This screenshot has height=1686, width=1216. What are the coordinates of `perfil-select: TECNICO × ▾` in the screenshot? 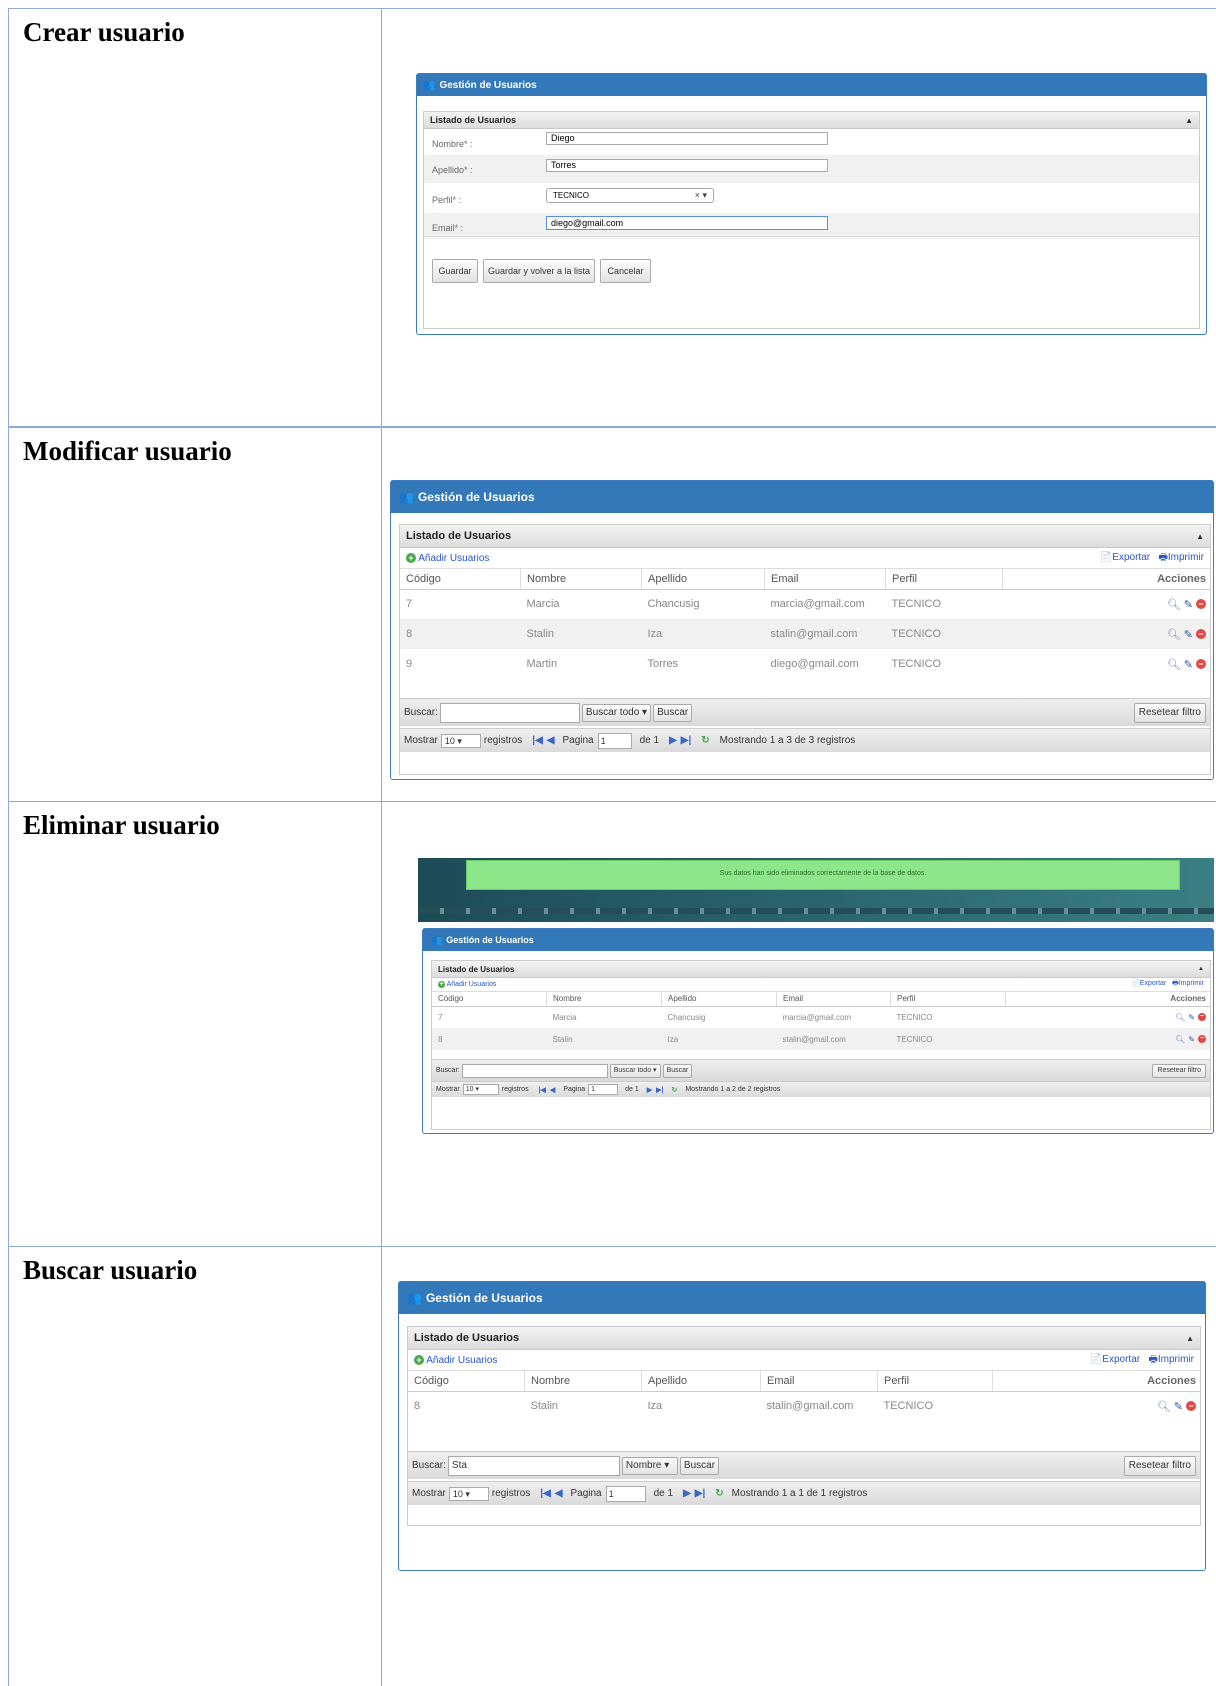 It's located at (630, 195).